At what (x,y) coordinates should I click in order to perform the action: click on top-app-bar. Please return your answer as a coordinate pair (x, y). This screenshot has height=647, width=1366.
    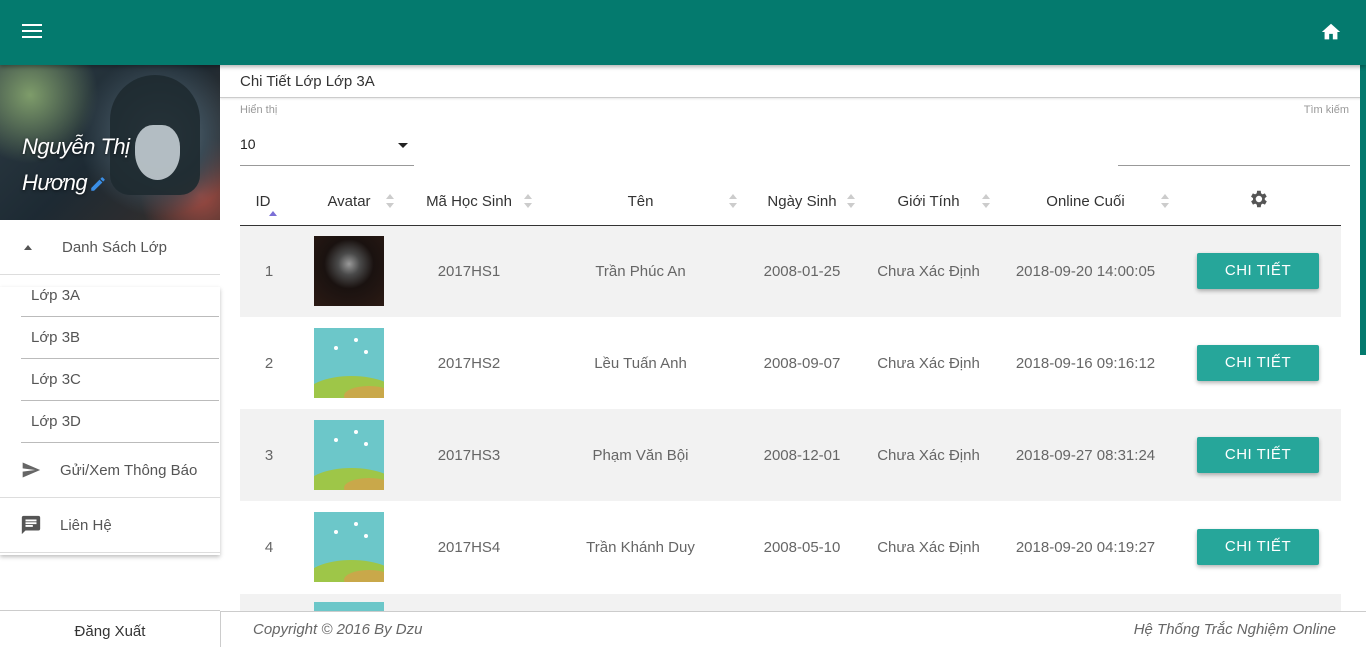
    Looking at the image, I should click on (683, 32).